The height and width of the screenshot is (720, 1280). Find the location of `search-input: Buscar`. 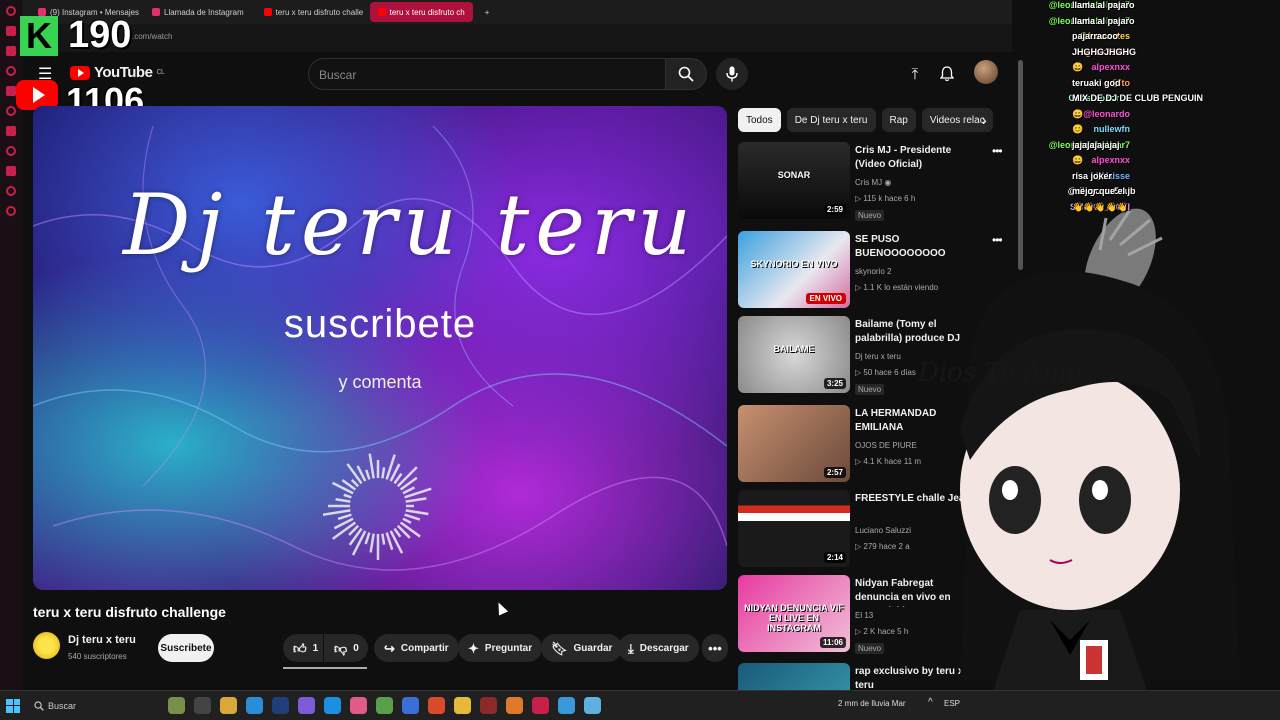

search-input: Buscar is located at coordinates (487, 74).